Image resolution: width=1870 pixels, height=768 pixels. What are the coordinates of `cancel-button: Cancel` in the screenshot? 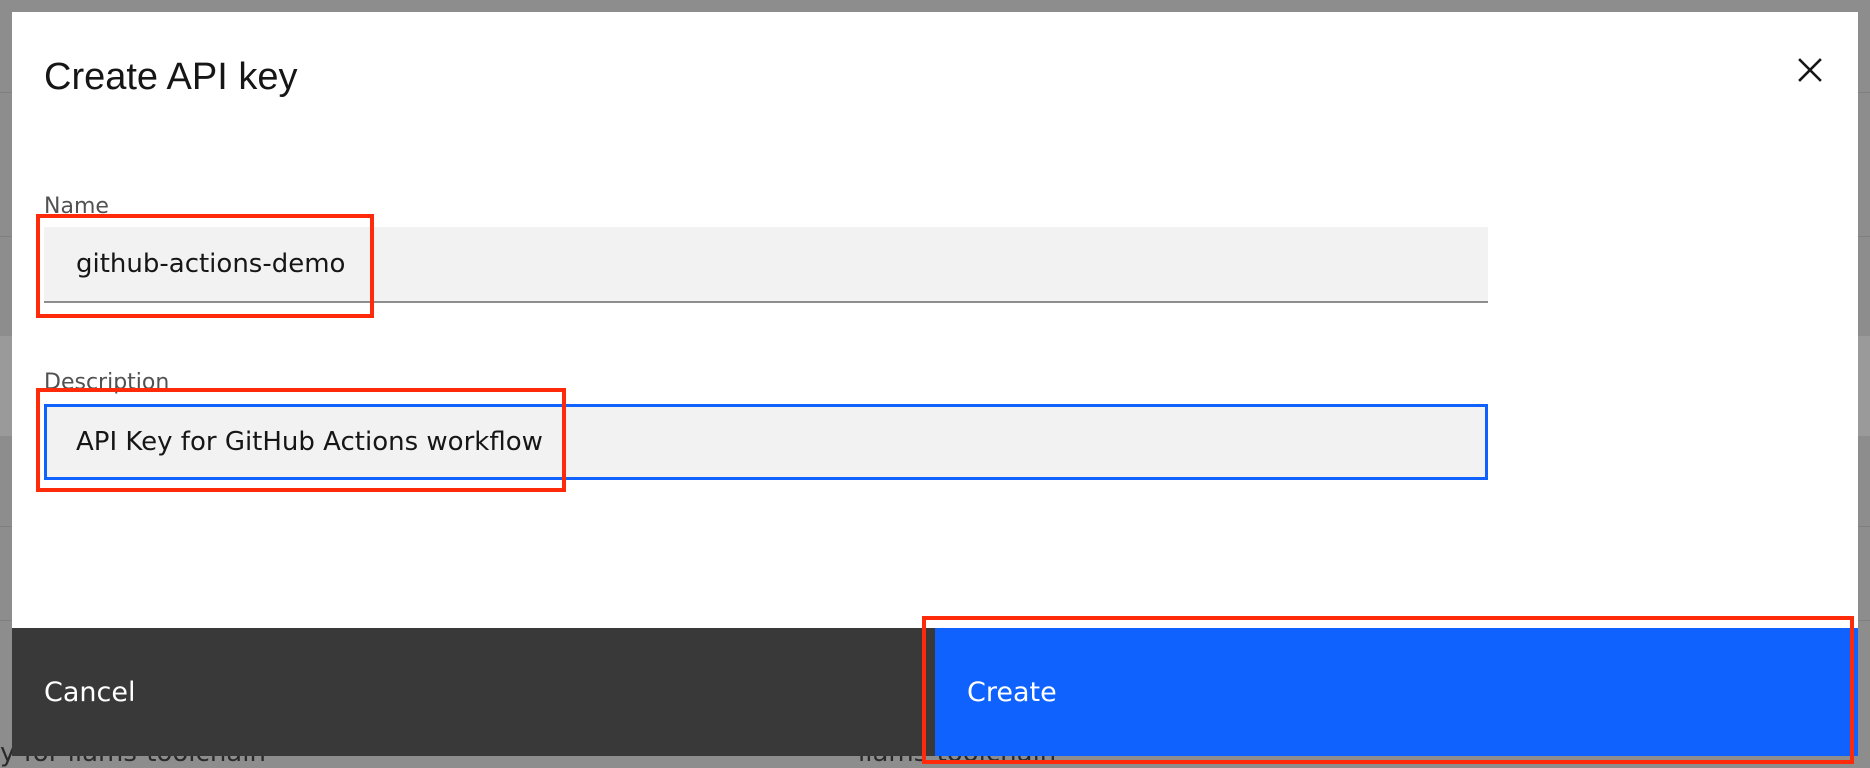 It's located at (473, 692).